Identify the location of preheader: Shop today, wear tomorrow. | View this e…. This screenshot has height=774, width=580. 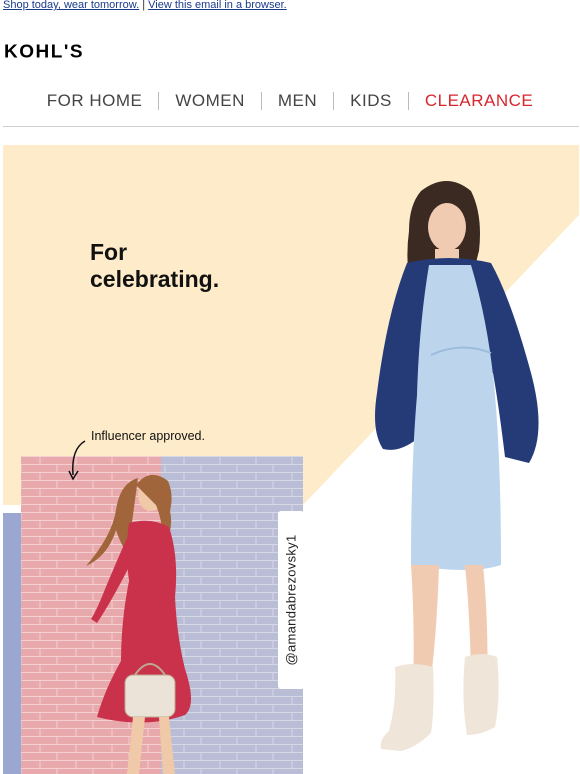
(145, 5).